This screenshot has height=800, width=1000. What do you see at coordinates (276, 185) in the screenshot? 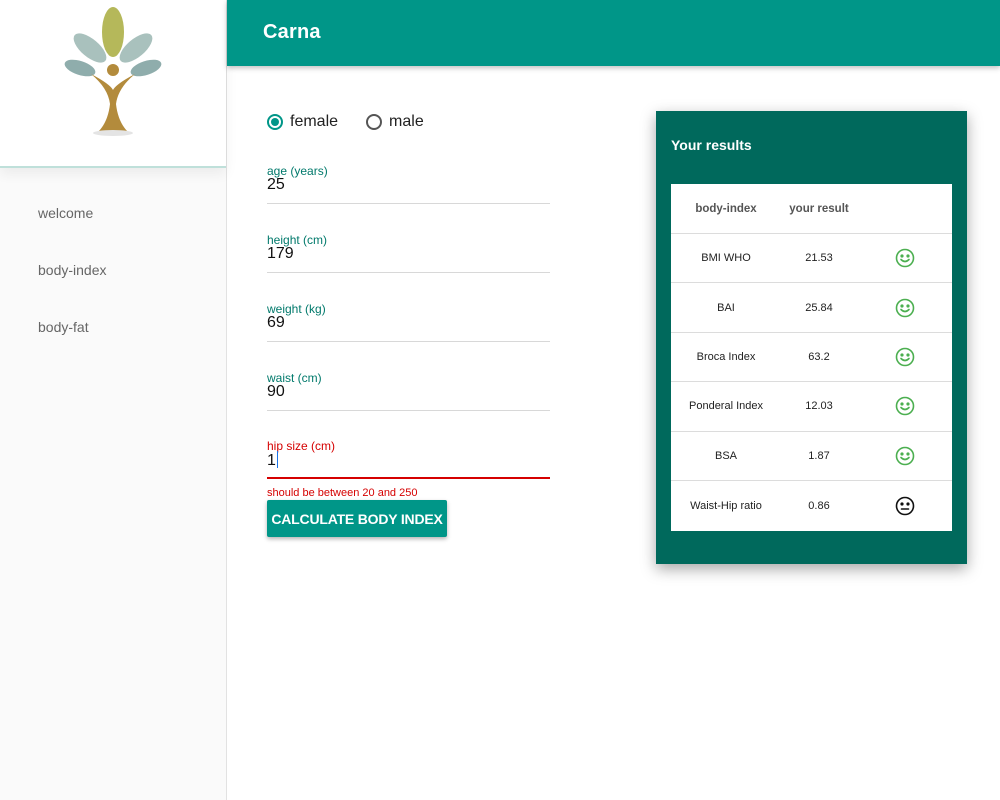
I see `age-input: 25` at bounding box center [276, 185].